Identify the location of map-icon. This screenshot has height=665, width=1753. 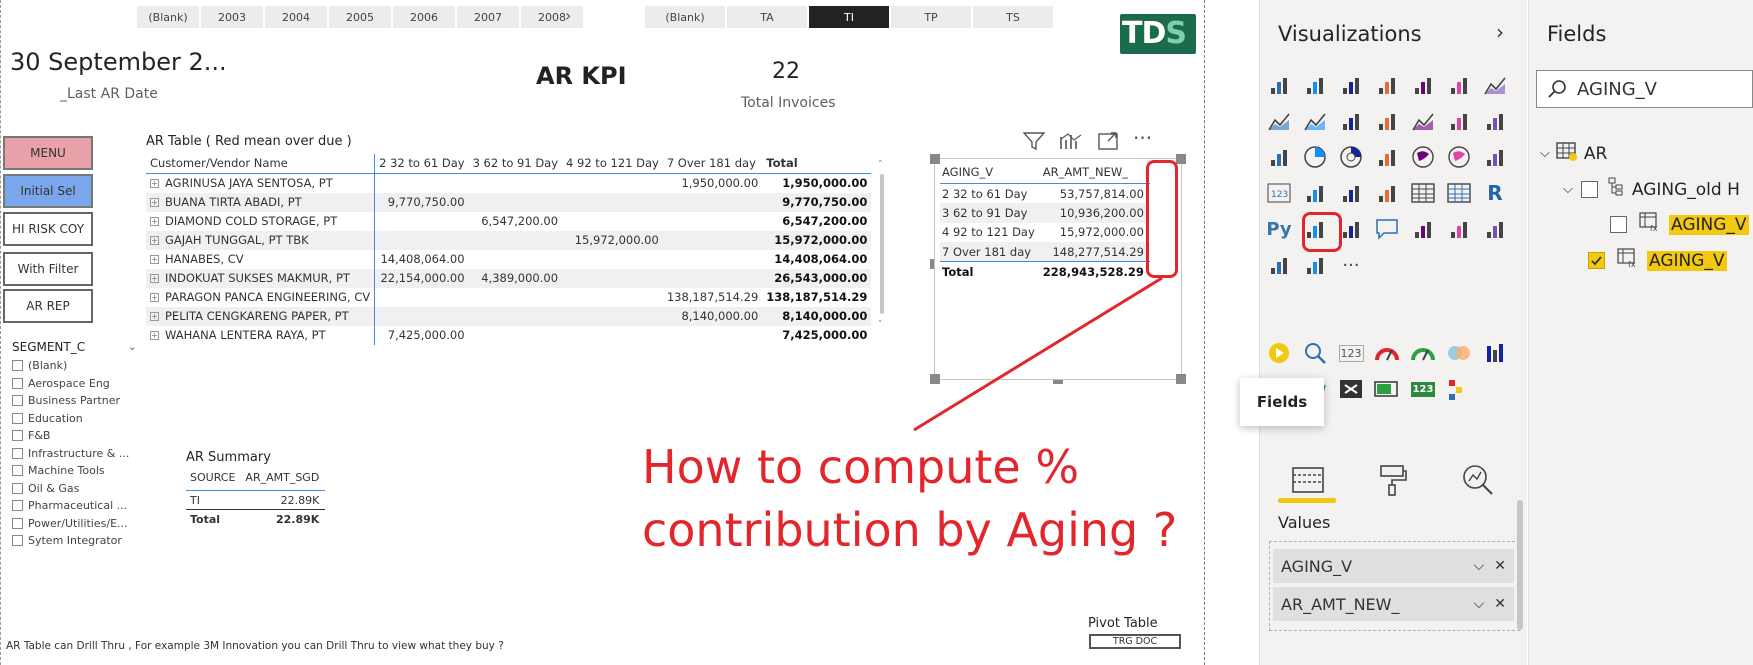
(1423, 157).